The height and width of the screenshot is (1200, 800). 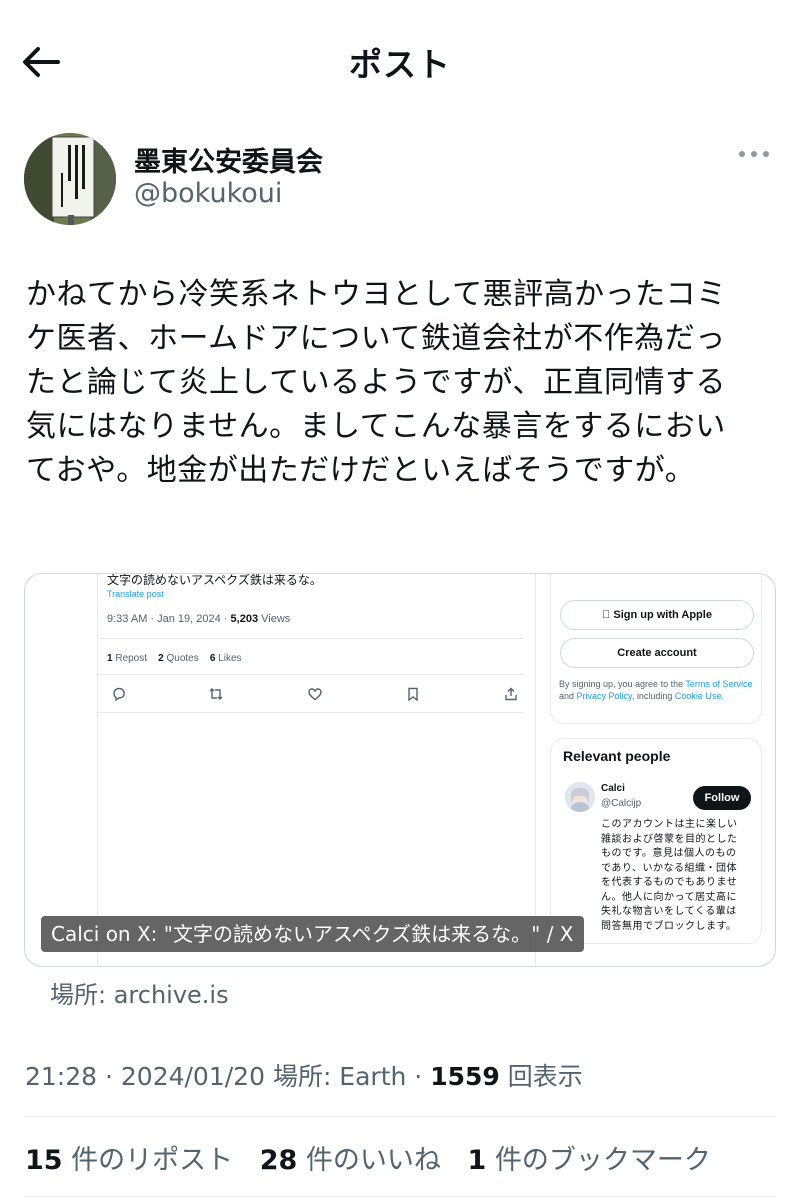 What do you see at coordinates (613, 788) in the screenshot?
I see `shot-person-name: Calci` at bounding box center [613, 788].